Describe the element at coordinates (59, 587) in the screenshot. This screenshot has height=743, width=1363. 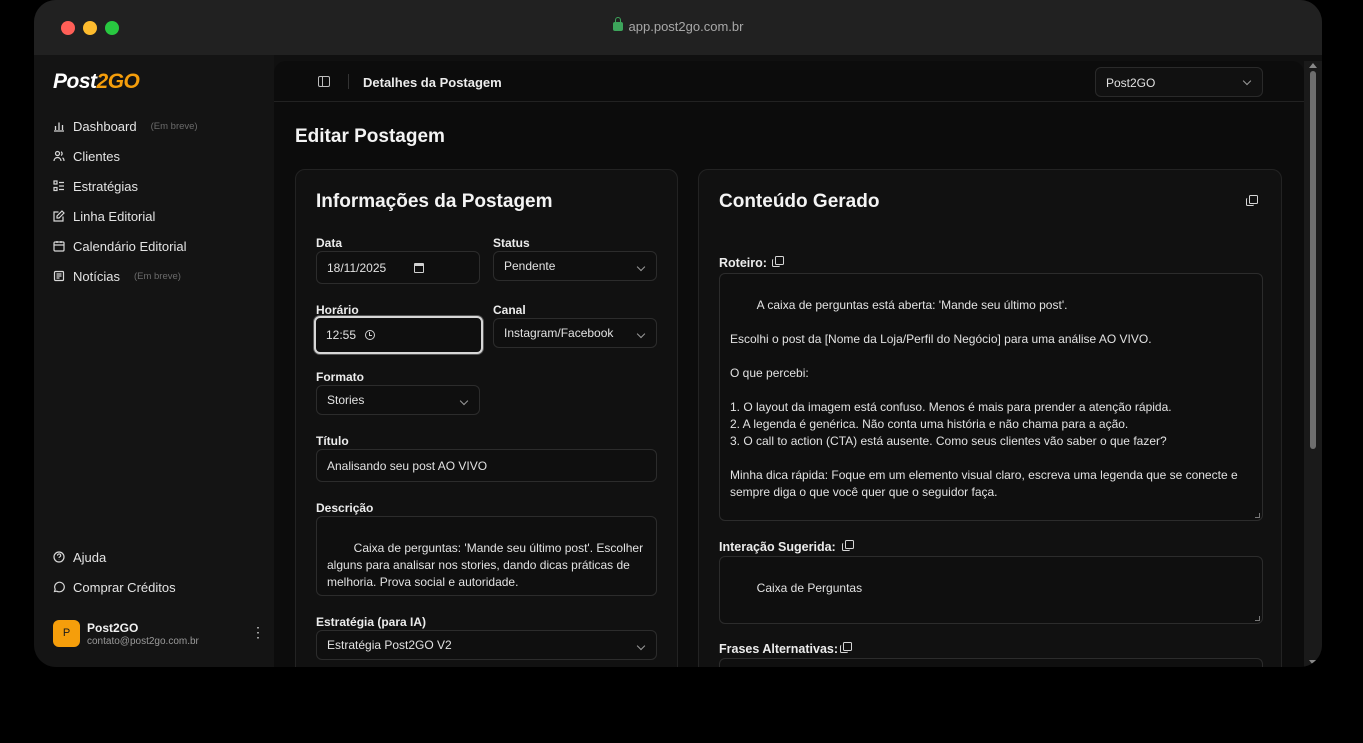
I see `whatsapp-icon` at that location.